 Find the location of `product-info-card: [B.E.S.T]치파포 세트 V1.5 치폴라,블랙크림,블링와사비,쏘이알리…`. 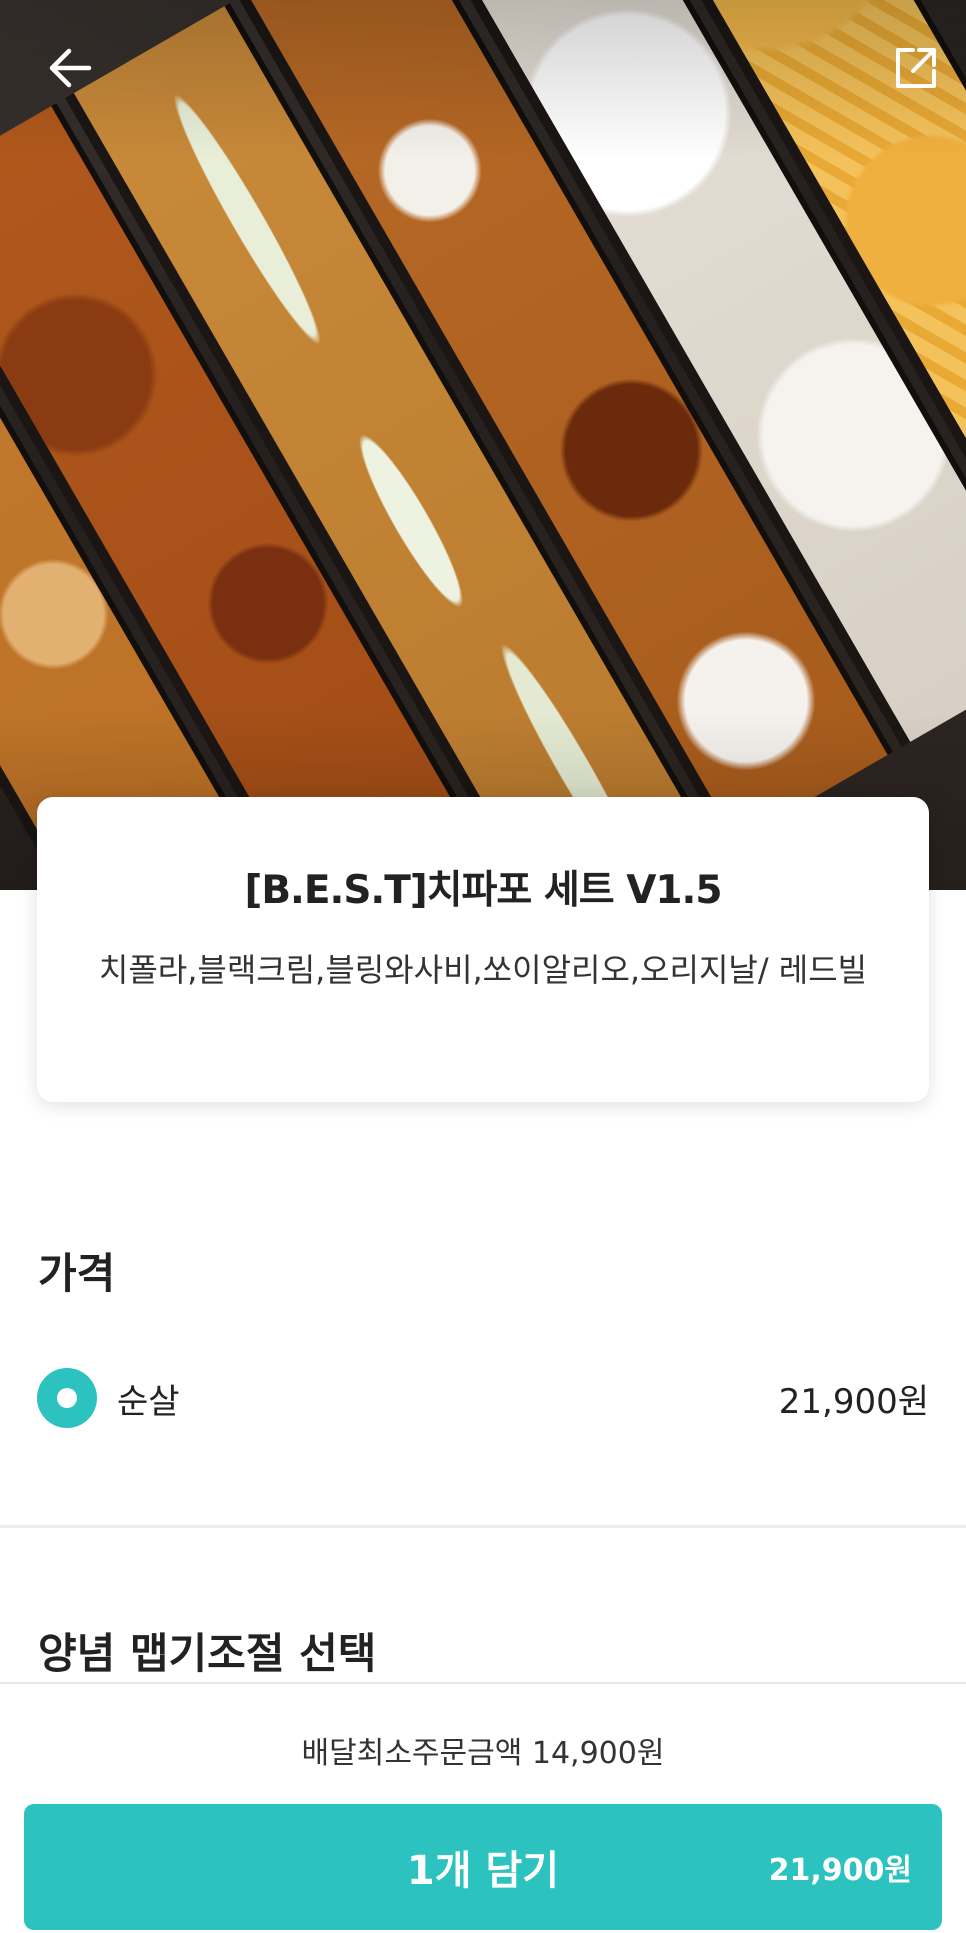

product-info-card: [B.E.S.T]치파포 세트 V1.5 치폴라,블랙크림,블링와사비,쏘이알리… is located at coordinates (483, 949).